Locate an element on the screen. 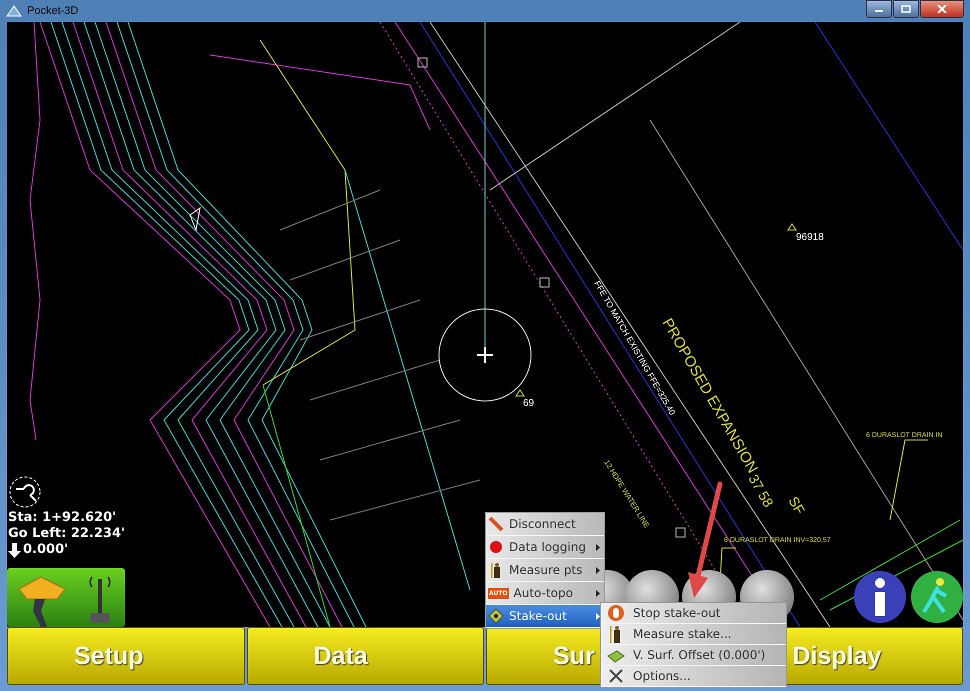 The height and width of the screenshot is (691, 970). elevation-readout: 0.000' is located at coordinates (45, 550).